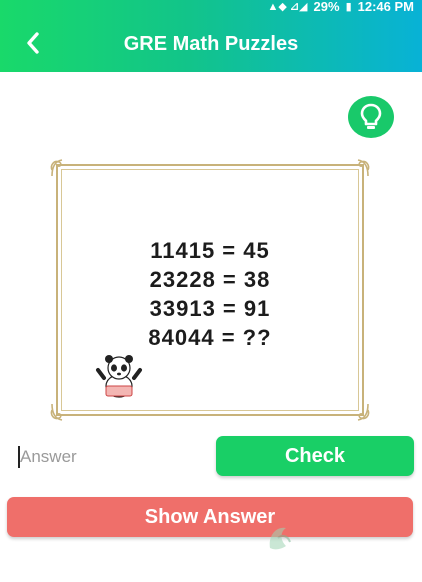 Image resolution: width=422 pixels, height=582 pixels. I want to click on back-button, so click(33, 43).